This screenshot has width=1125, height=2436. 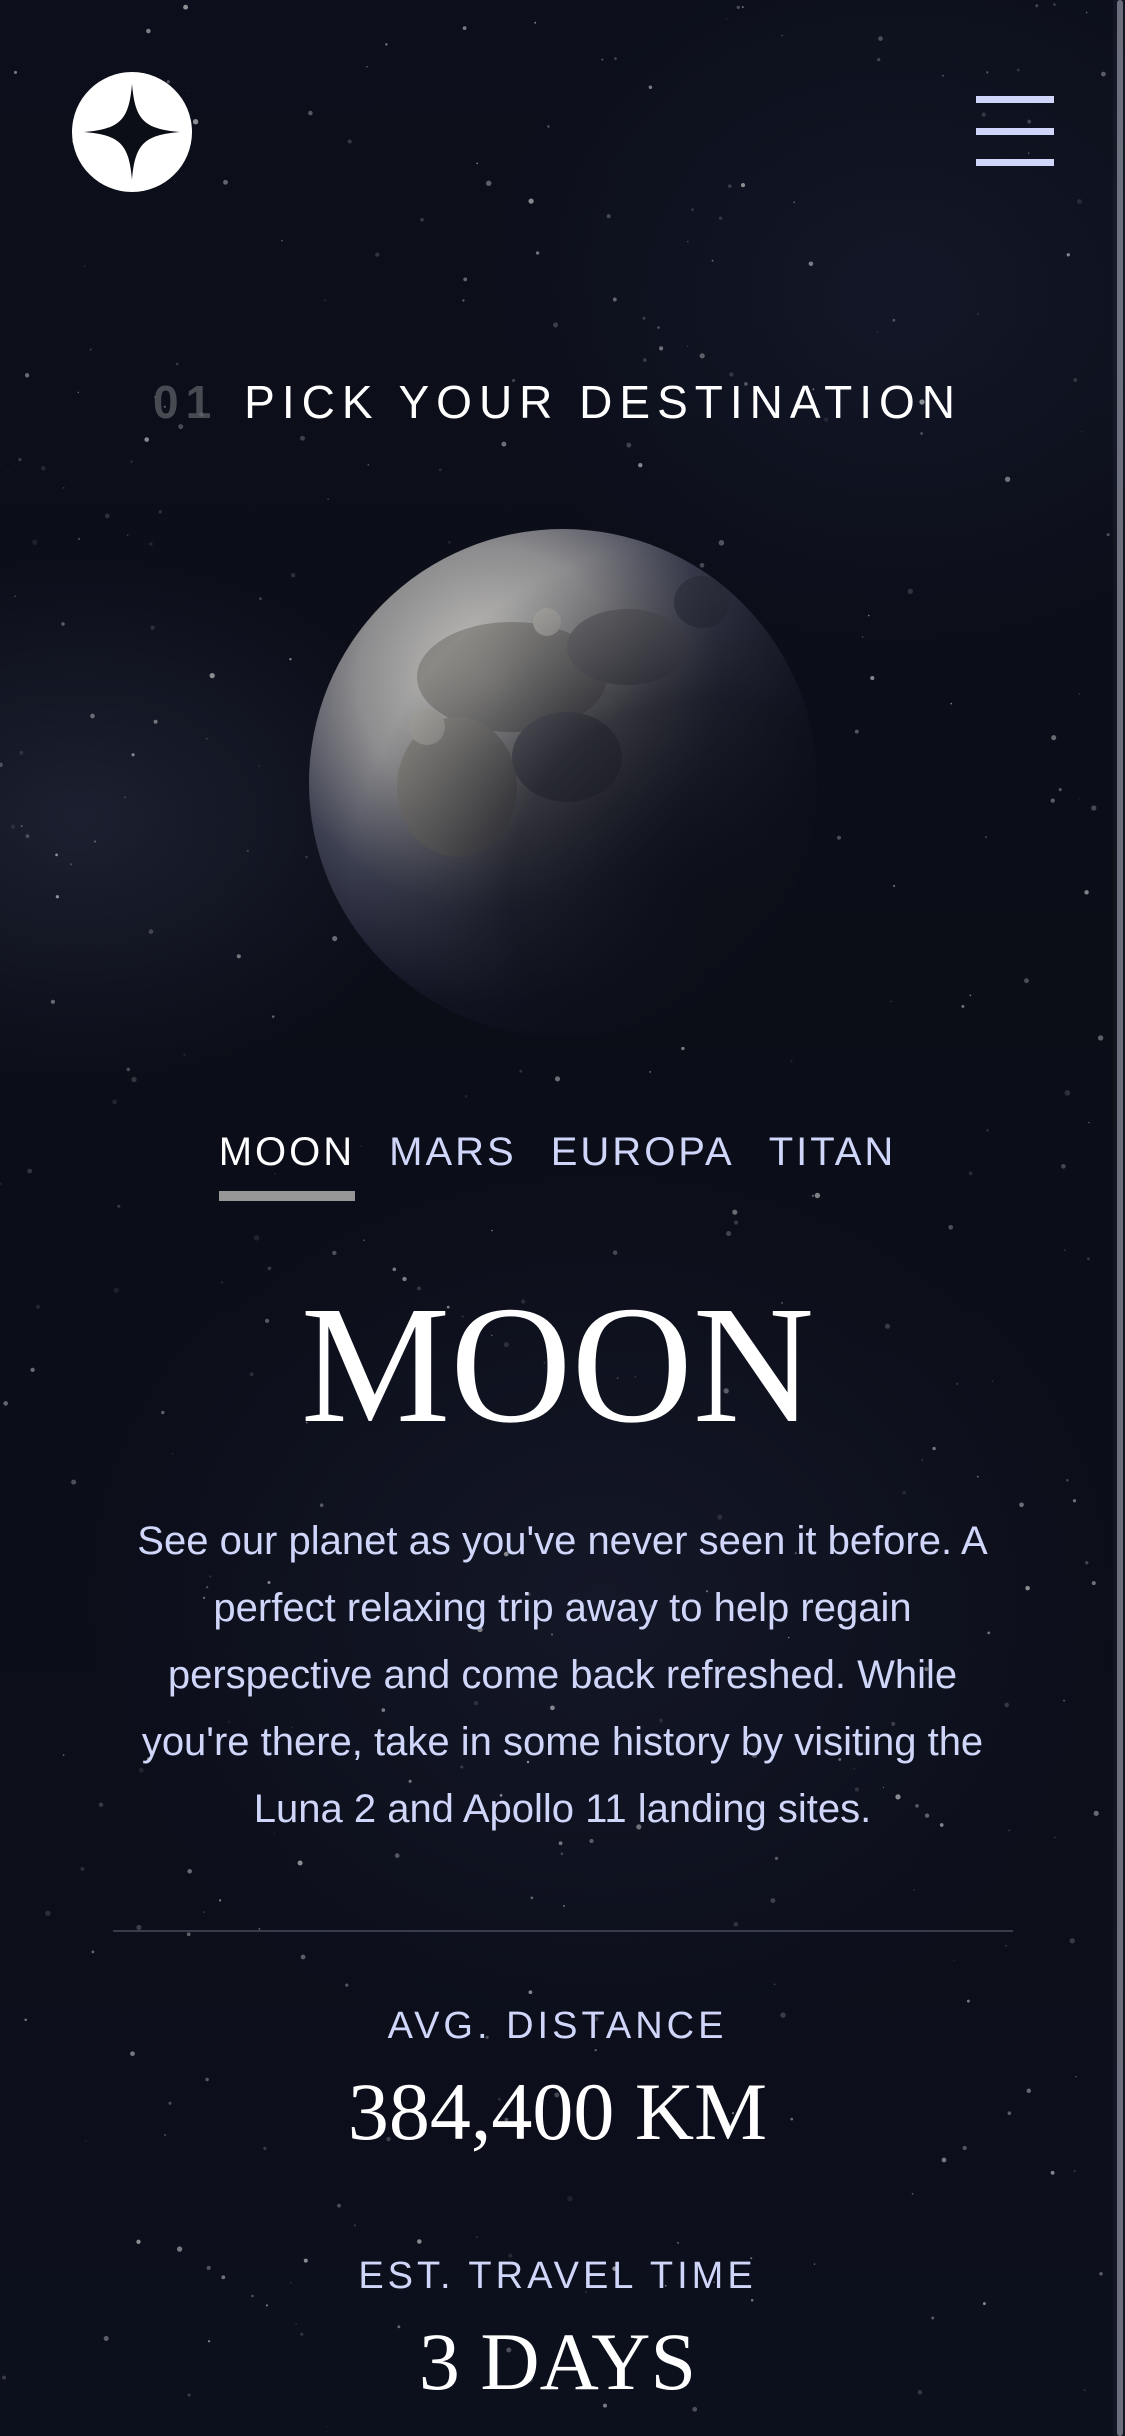 I want to click on destination-tabs: MOON MARS EUROPA TITAN, so click(x=557, y=1165).